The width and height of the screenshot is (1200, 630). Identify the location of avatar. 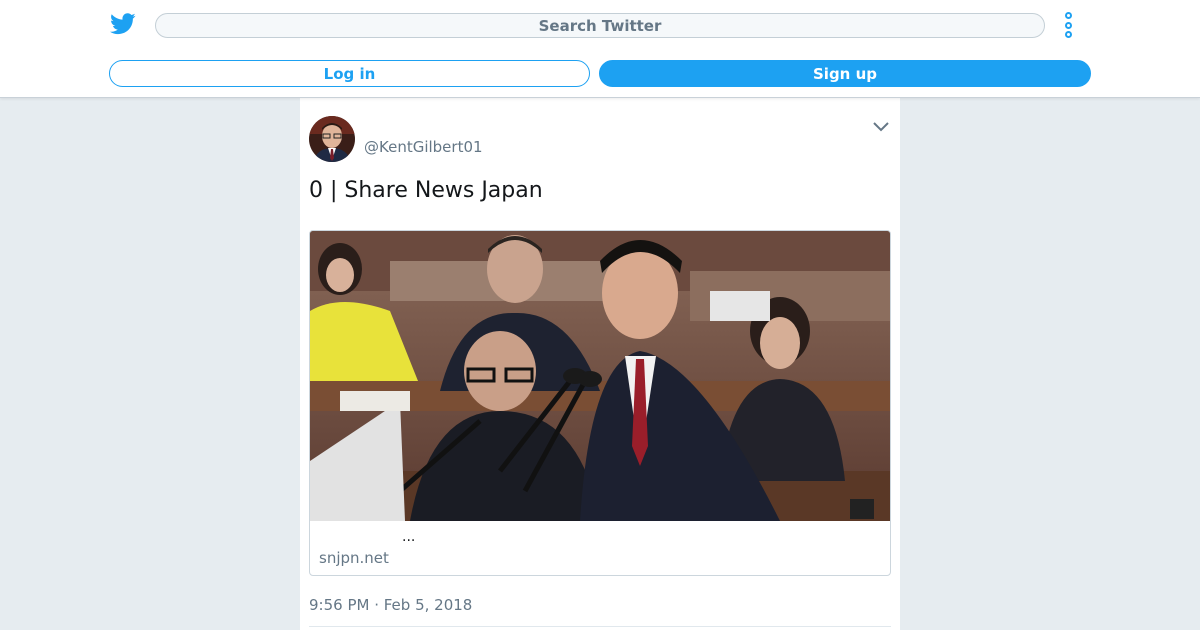
(332, 139).